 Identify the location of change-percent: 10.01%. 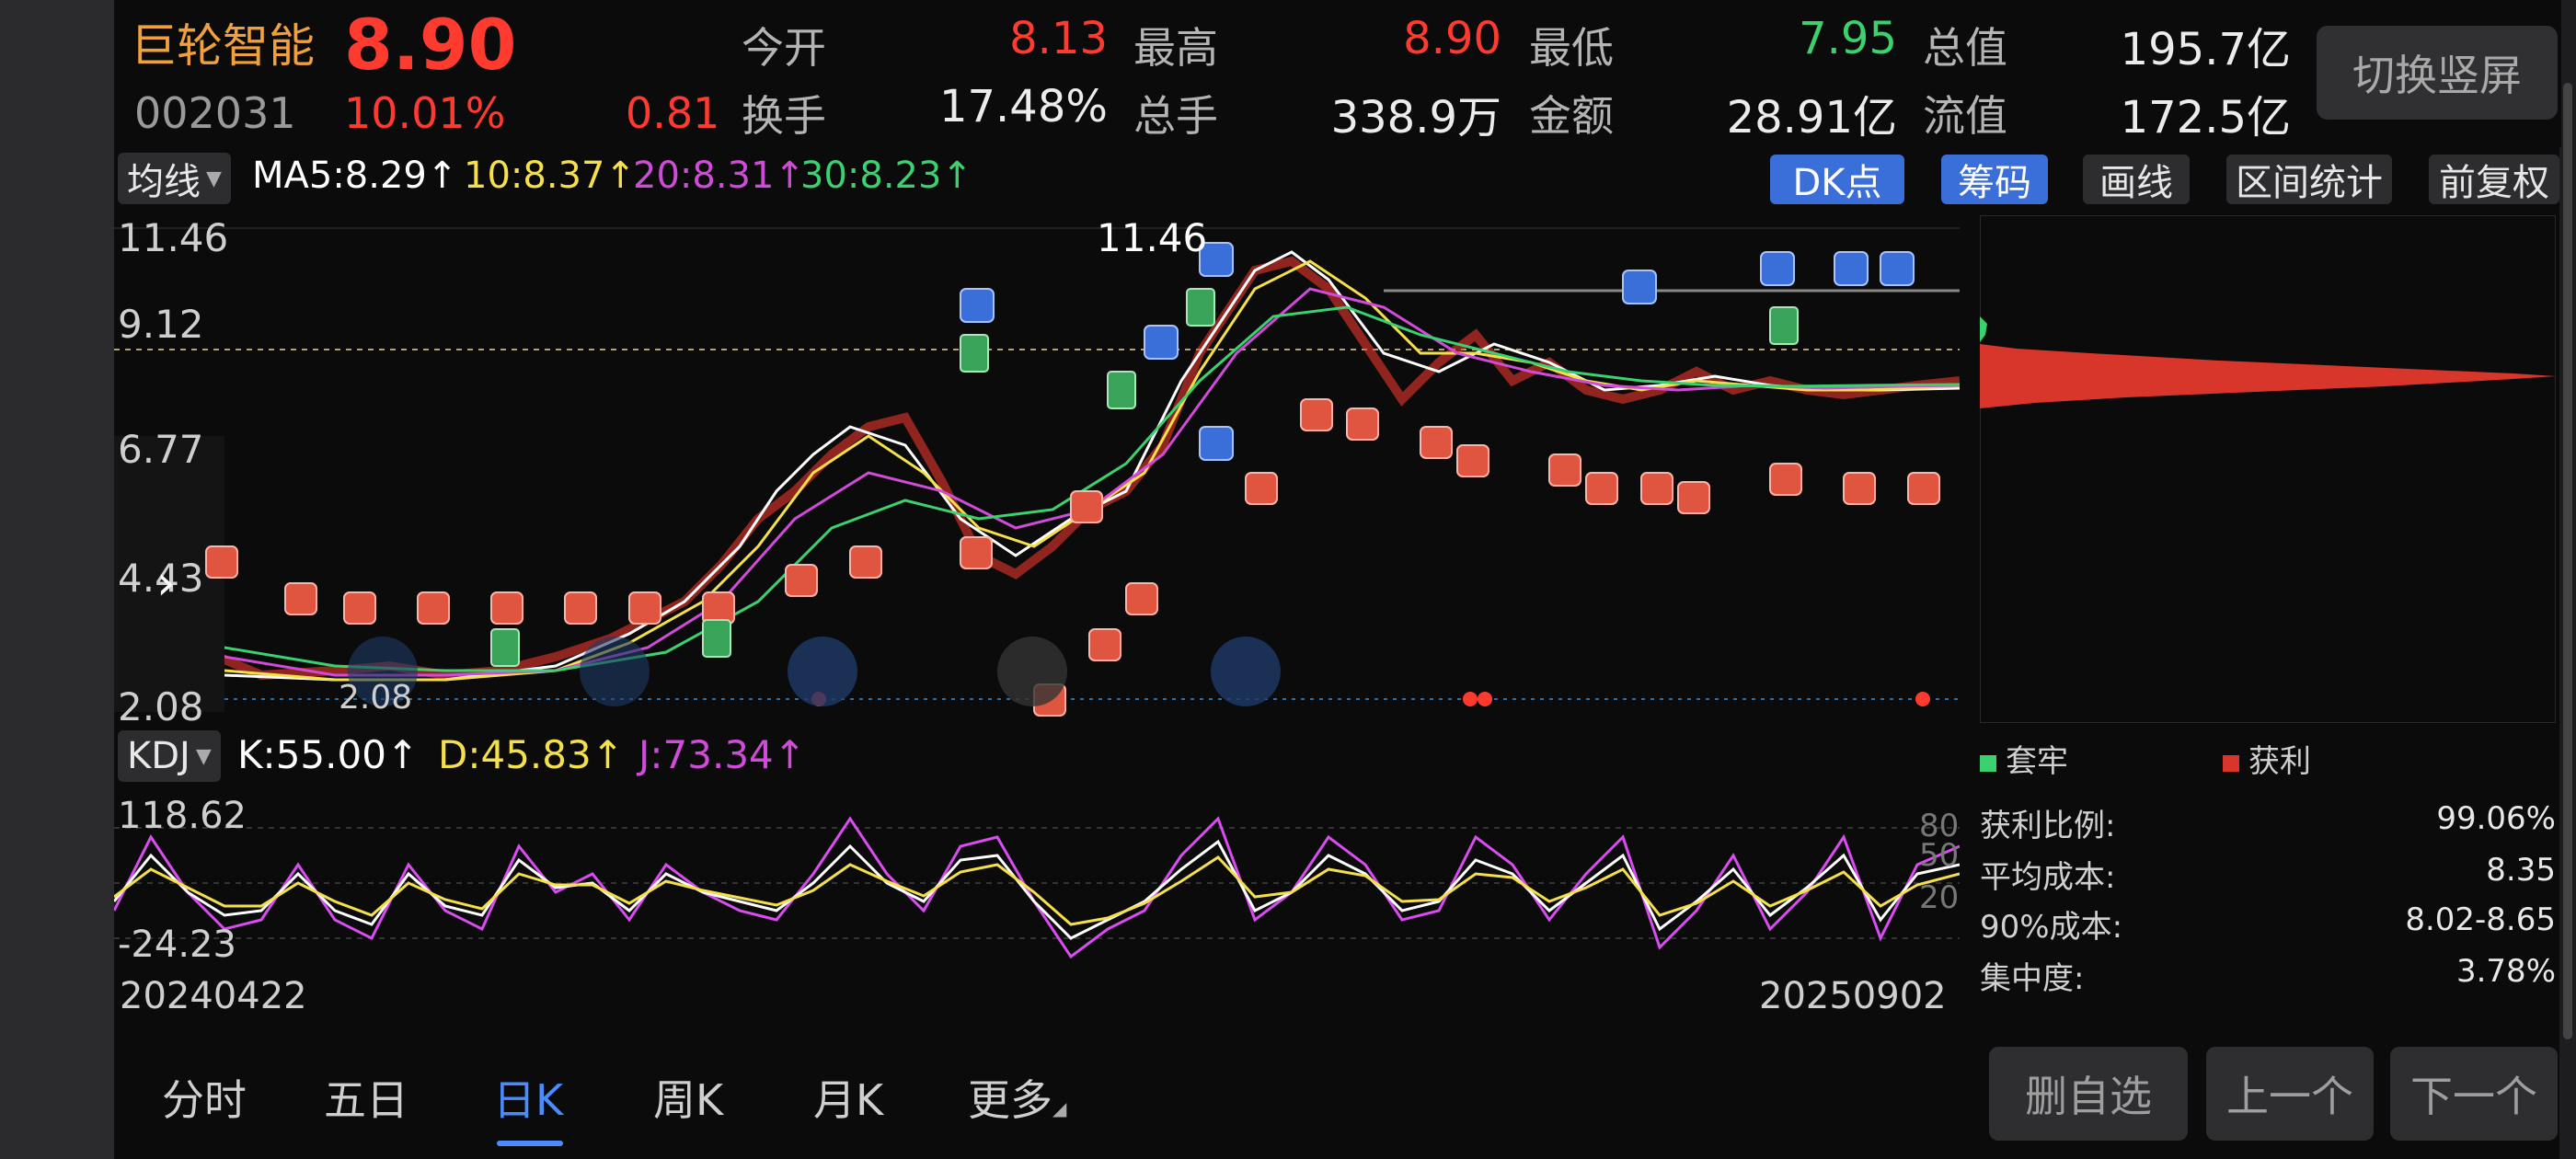
(425, 113).